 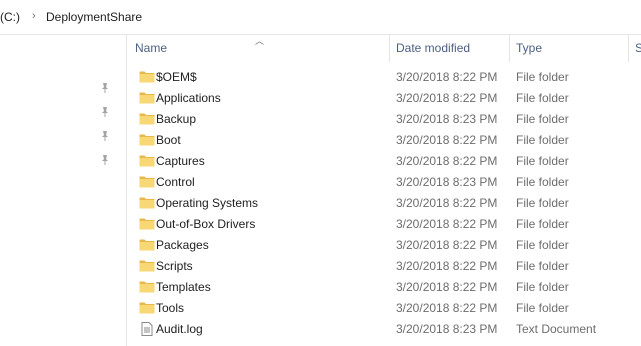 What do you see at coordinates (206, 224) in the screenshot?
I see `file-name: Out-of-Box Drivers` at bounding box center [206, 224].